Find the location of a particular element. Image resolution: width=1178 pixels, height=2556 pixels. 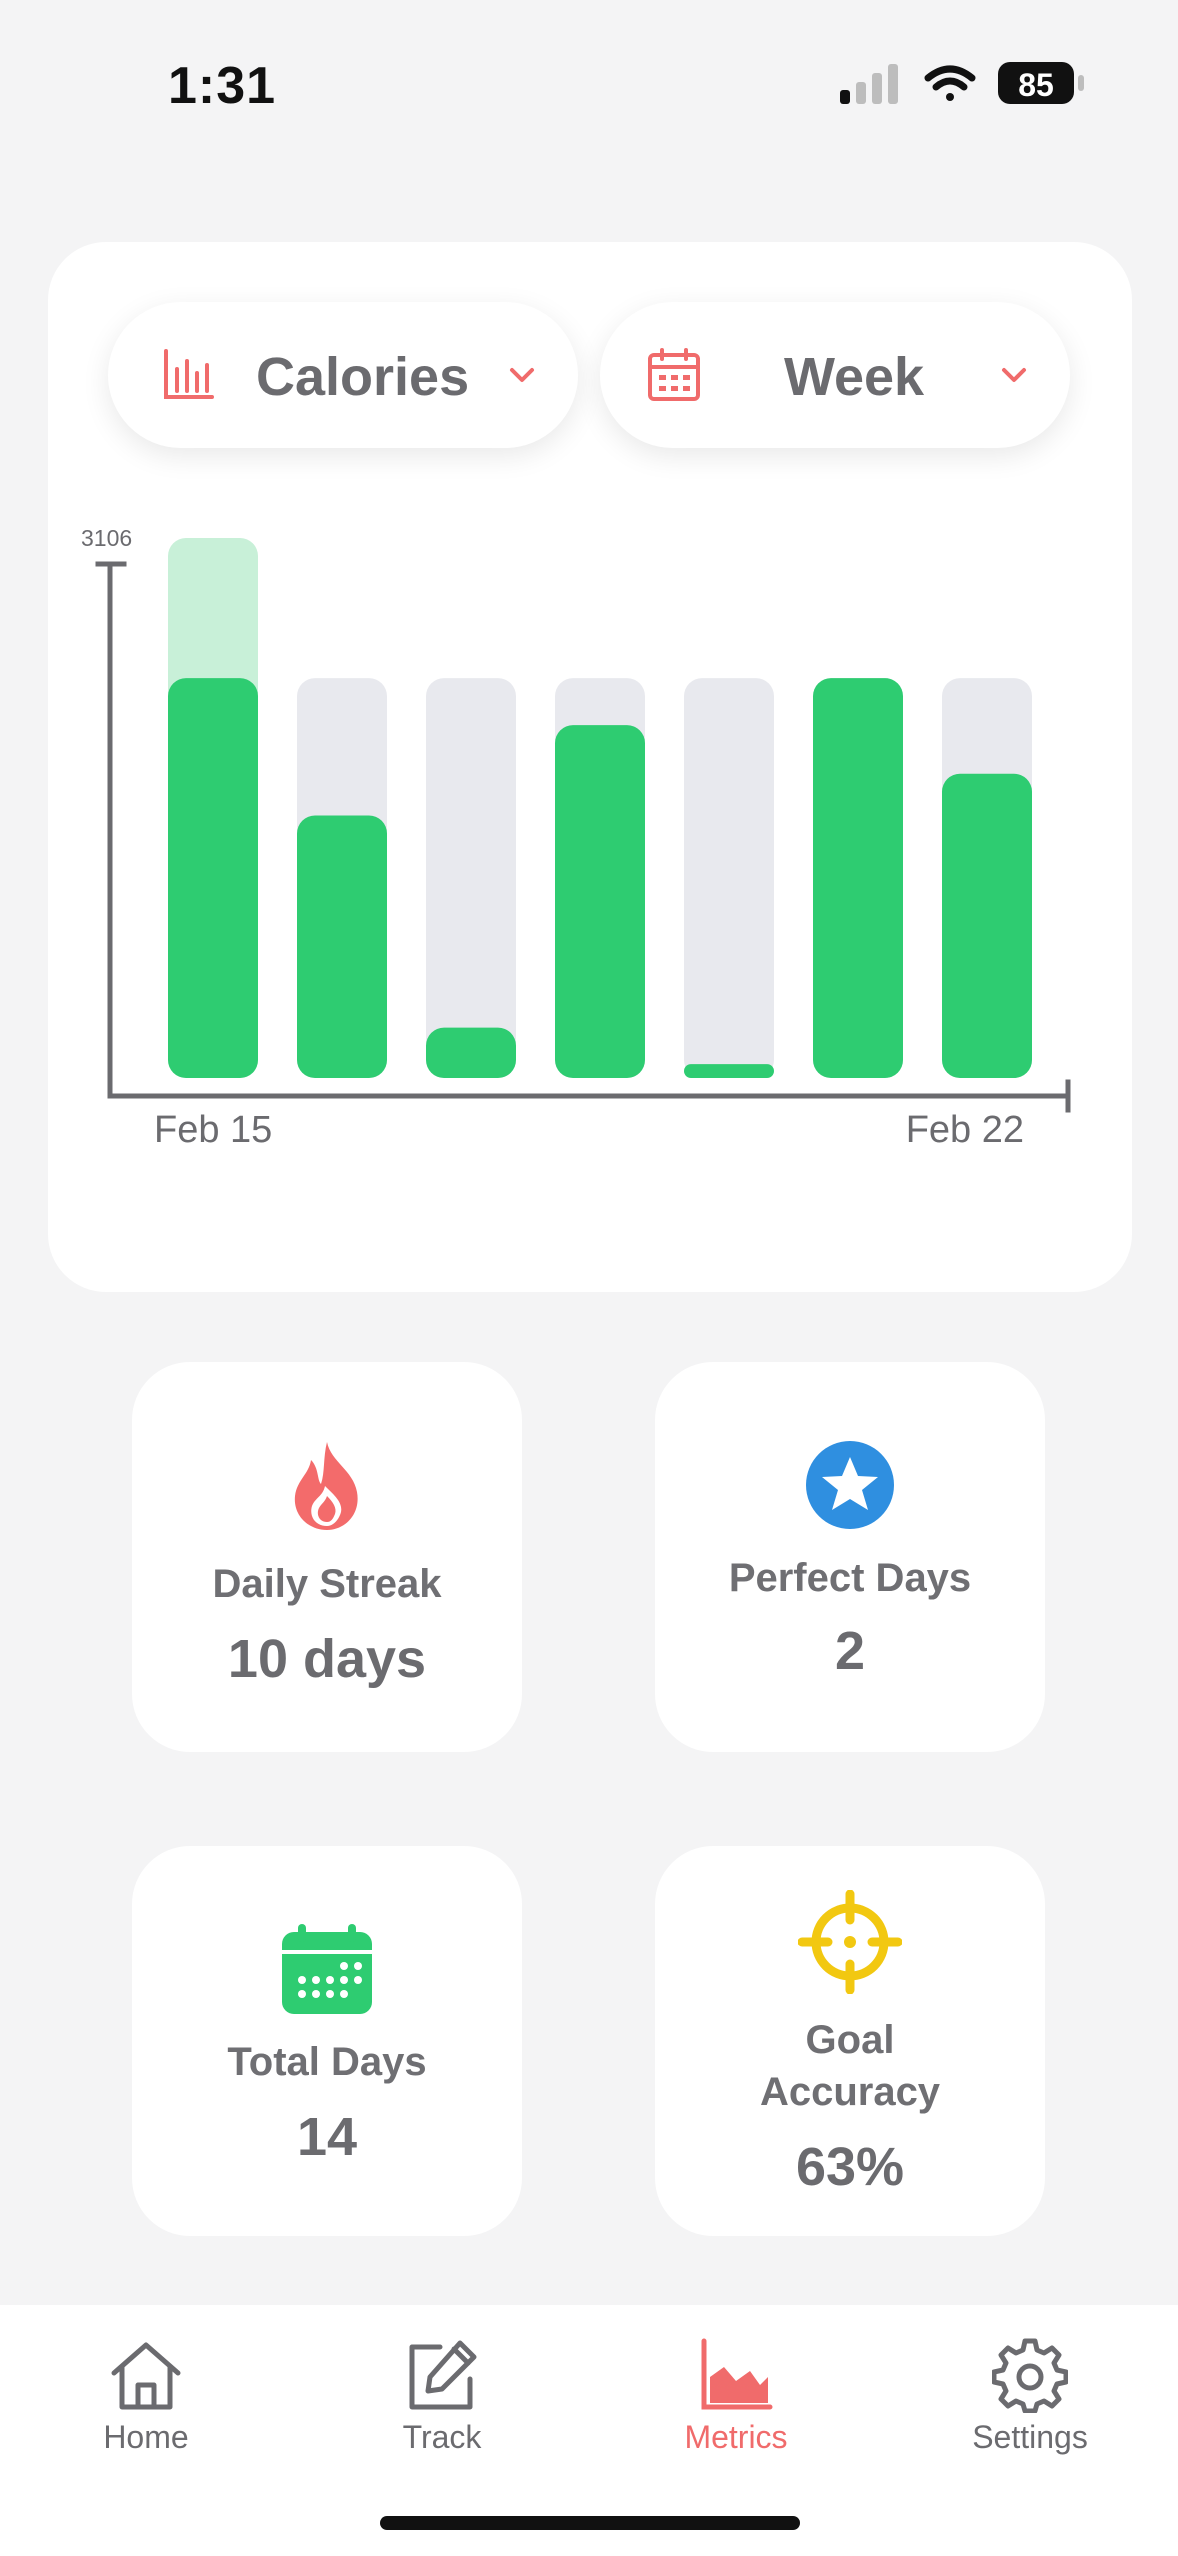

stat-value: 10 days is located at coordinates (327, 1659).